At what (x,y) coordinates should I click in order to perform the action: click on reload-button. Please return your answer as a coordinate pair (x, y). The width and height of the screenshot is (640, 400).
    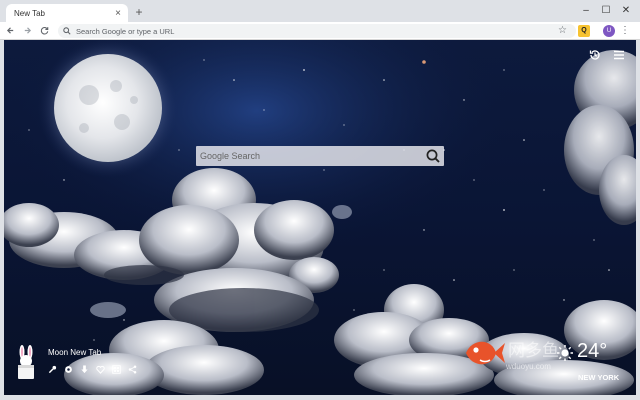
    Looking at the image, I should click on (44, 31).